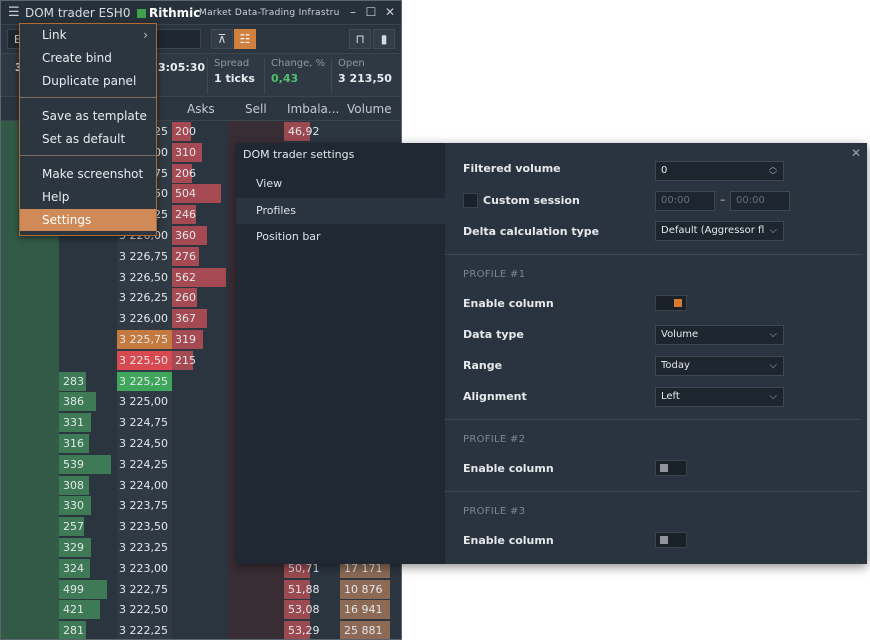 The width and height of the screenshot is (870, 640). What do you see at coordinates (340, 184) in the screenshot?
I see `nav-item-view: View` at bounding box center [340, 184].